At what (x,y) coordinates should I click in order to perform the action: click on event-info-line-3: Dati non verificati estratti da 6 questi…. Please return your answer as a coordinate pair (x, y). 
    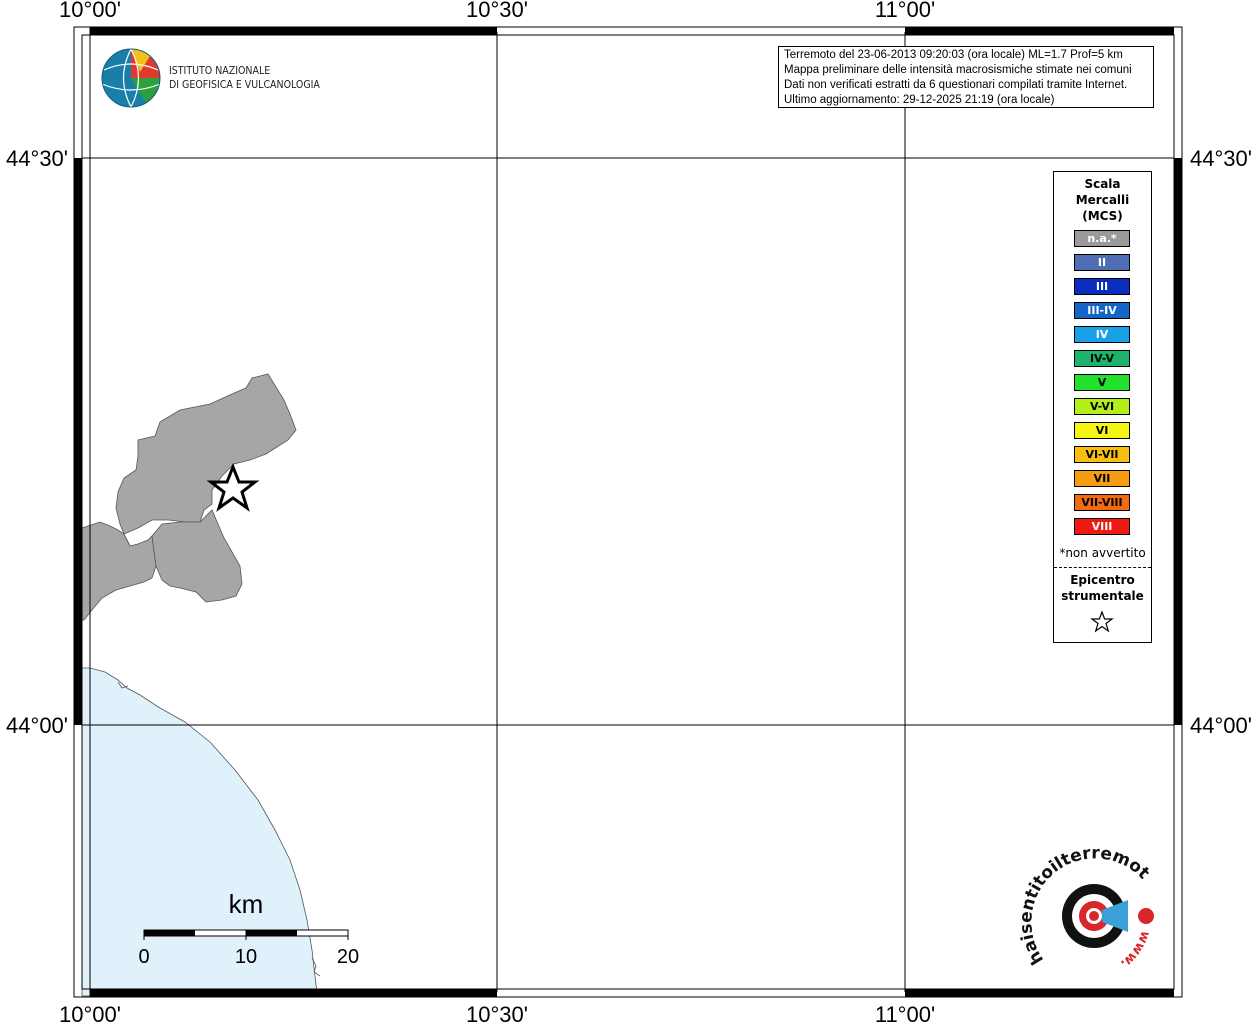
    Looking at the image, I should click on (956, 85).